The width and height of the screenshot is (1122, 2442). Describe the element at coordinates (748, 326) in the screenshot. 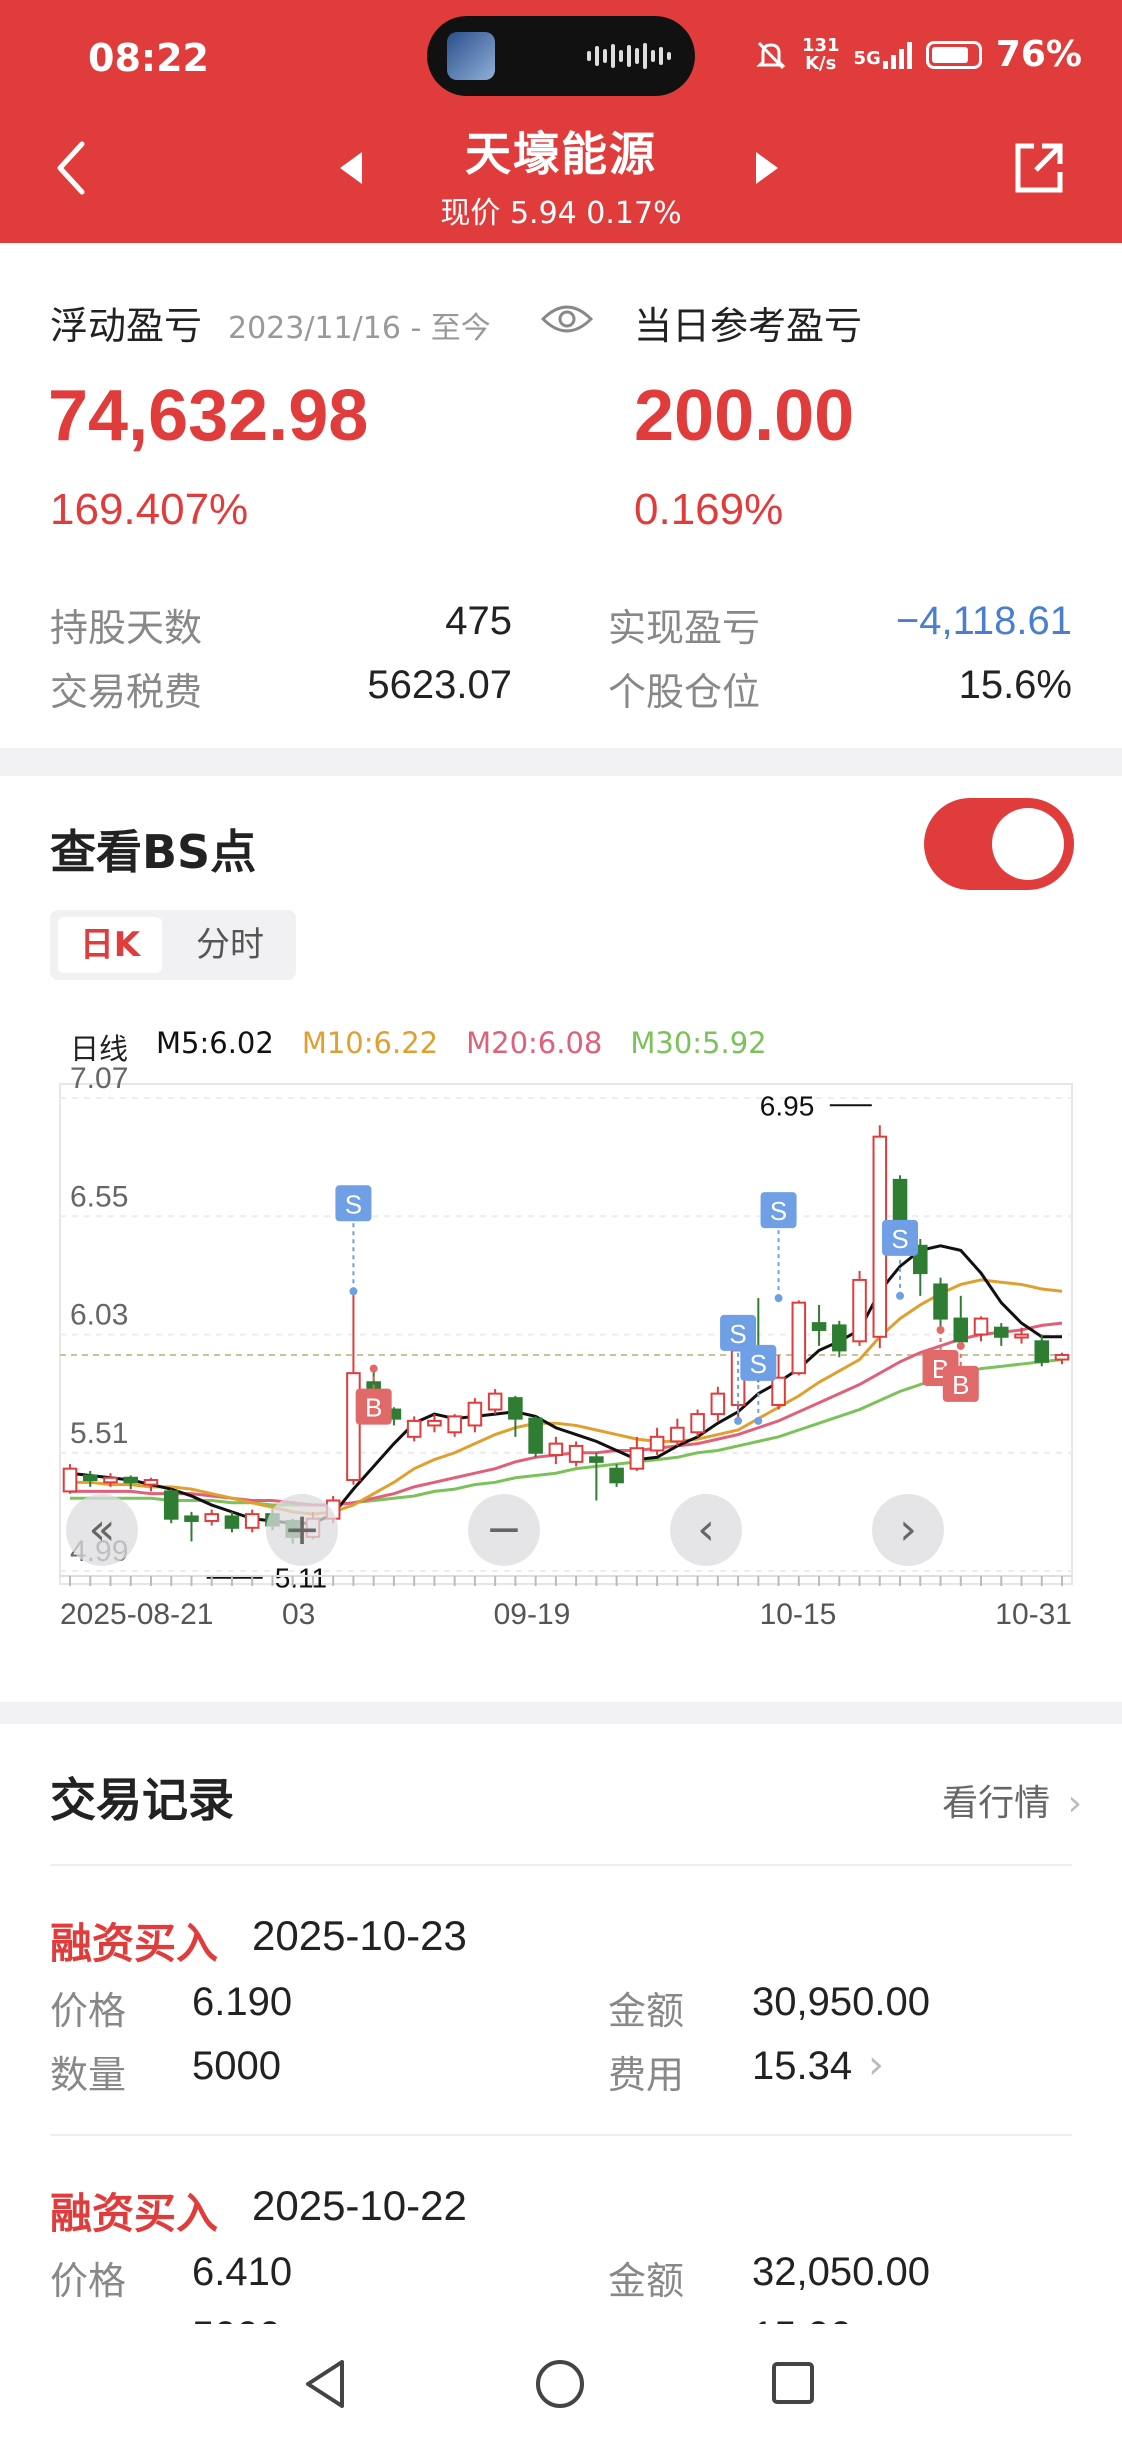

I see `daily-pnl-label: 当日参考盈亏` at that location.